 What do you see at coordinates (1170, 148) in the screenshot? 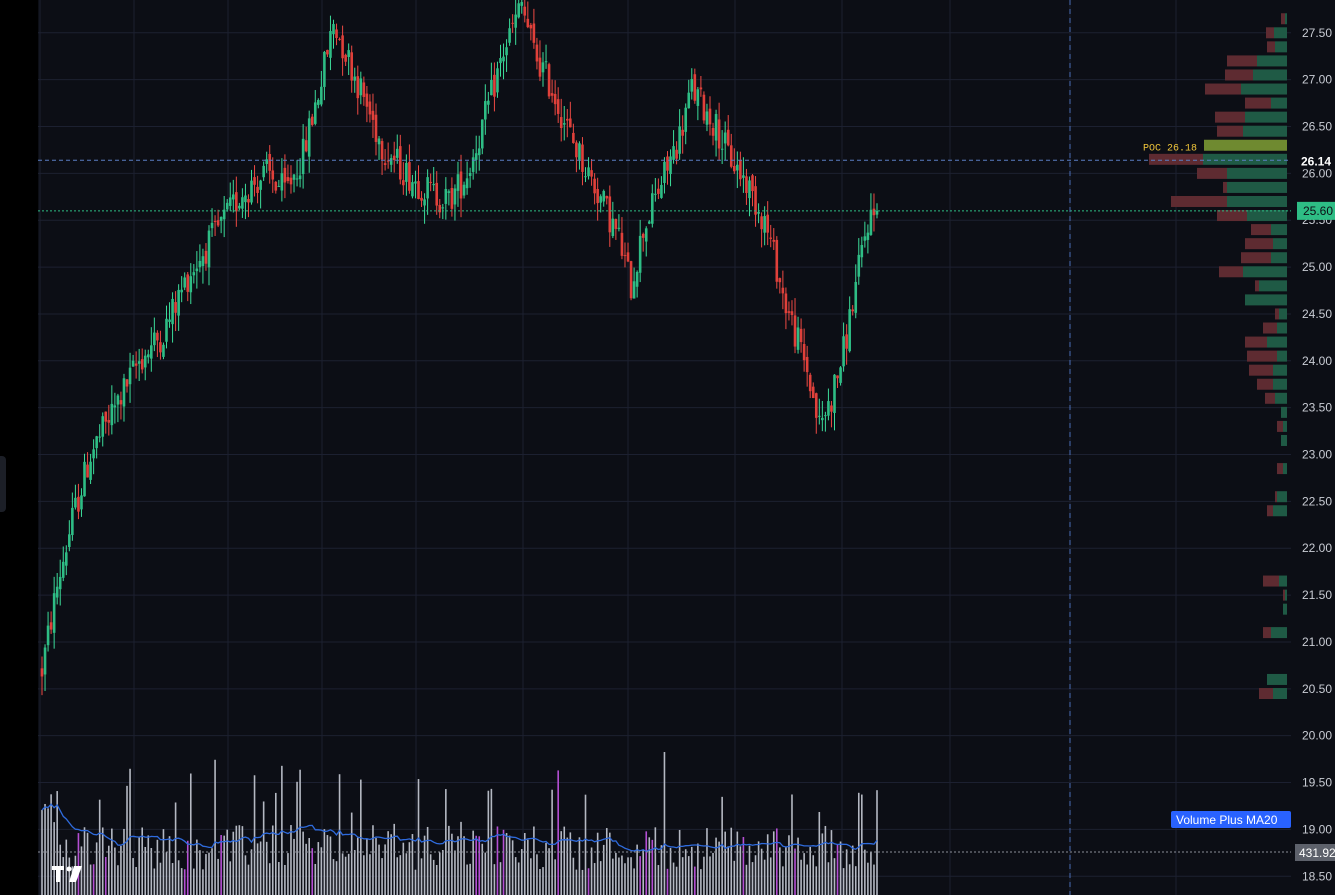
I see `poc-label: POC 26.18` at bounding box center [1170, 148].